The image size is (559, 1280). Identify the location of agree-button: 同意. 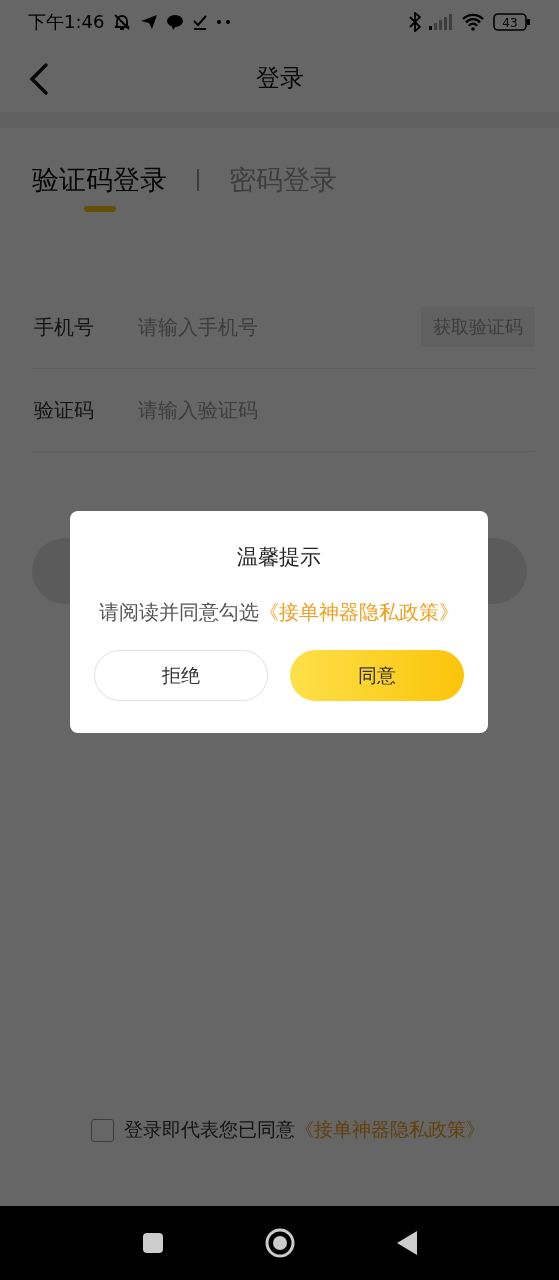
(377, 675).